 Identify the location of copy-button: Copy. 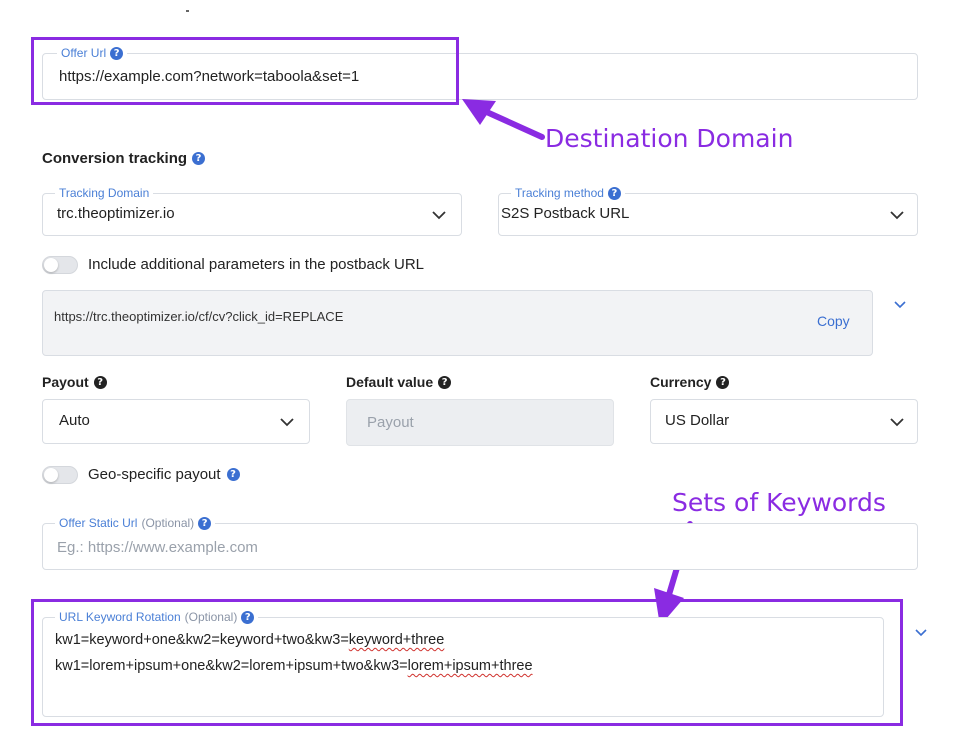
(833, 321).